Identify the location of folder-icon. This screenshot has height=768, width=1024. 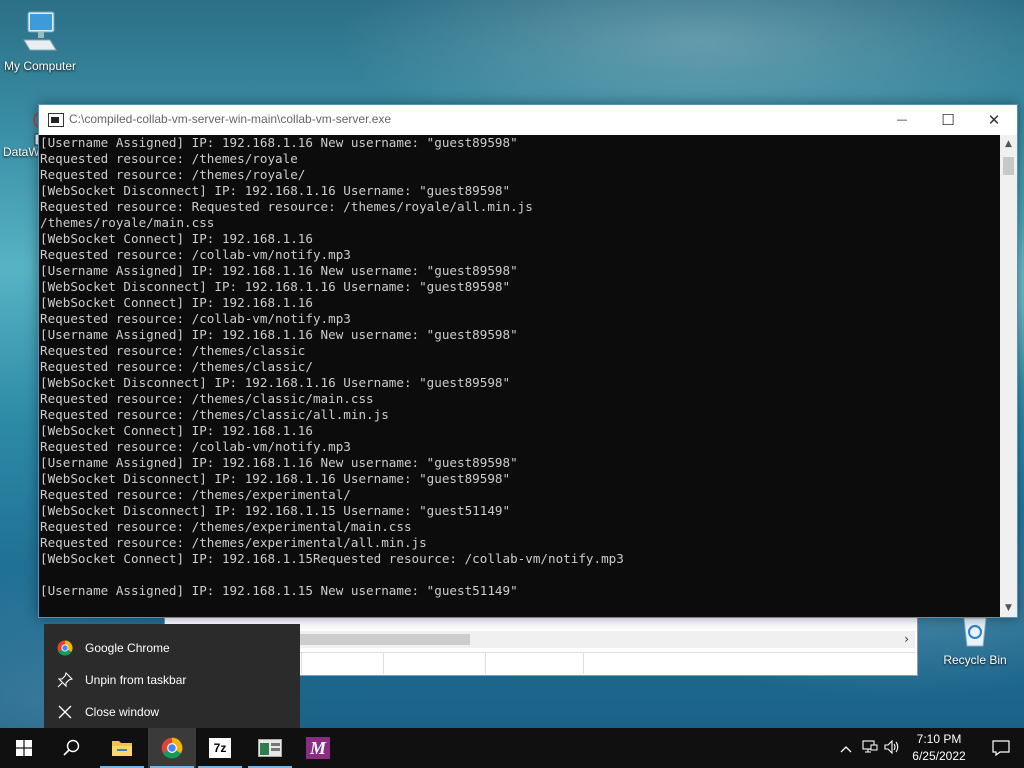
(122, 750).